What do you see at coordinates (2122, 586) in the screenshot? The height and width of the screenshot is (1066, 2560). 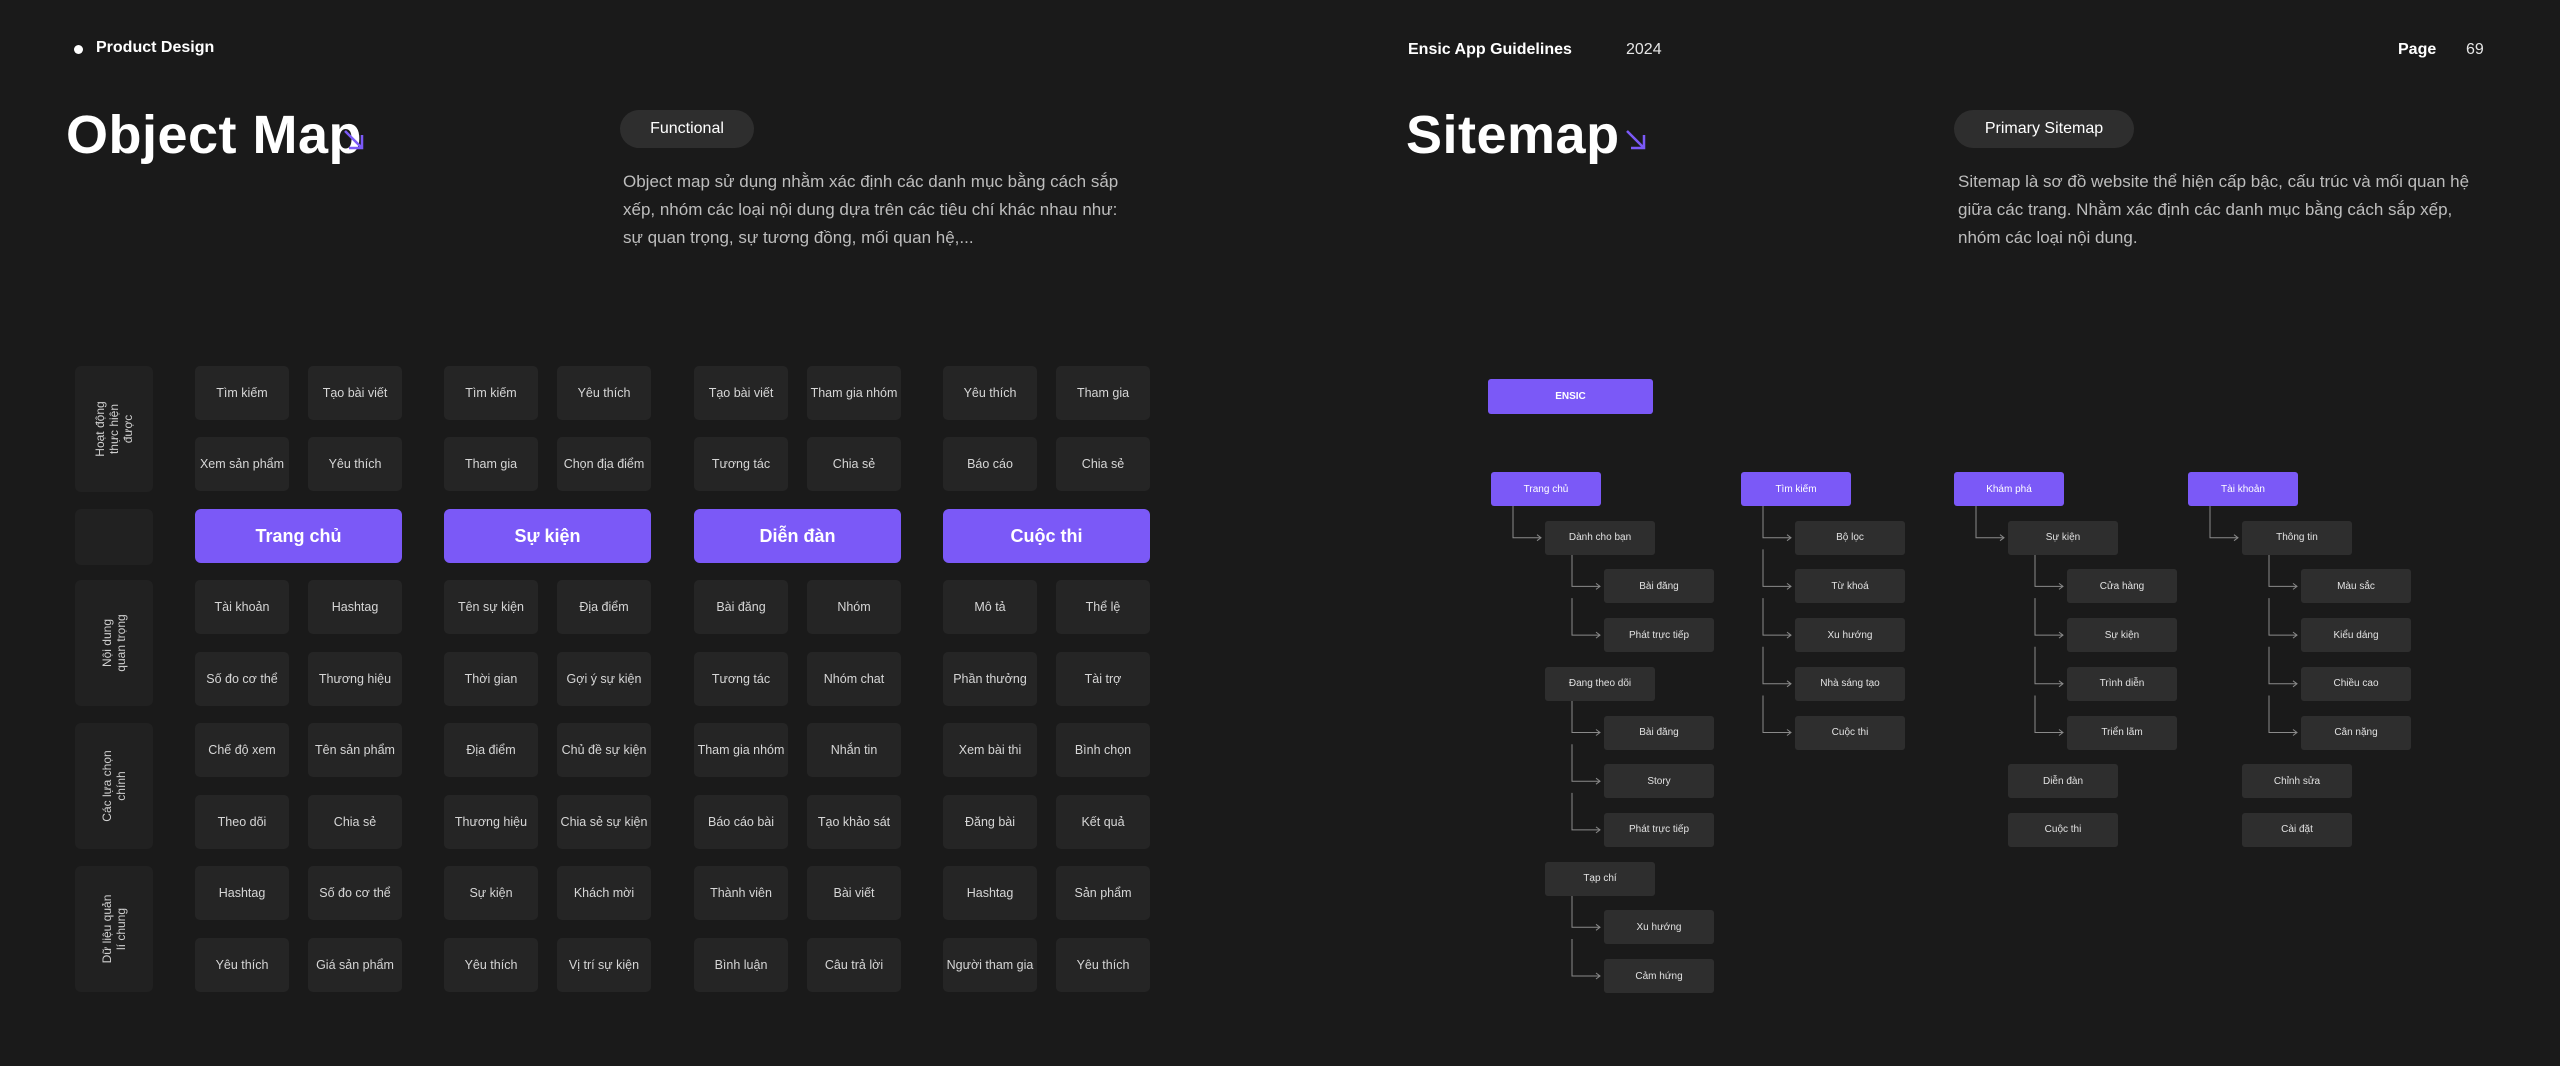 I see `sitemap-node: Cửa hàng` at bounding box center [2122, 586].